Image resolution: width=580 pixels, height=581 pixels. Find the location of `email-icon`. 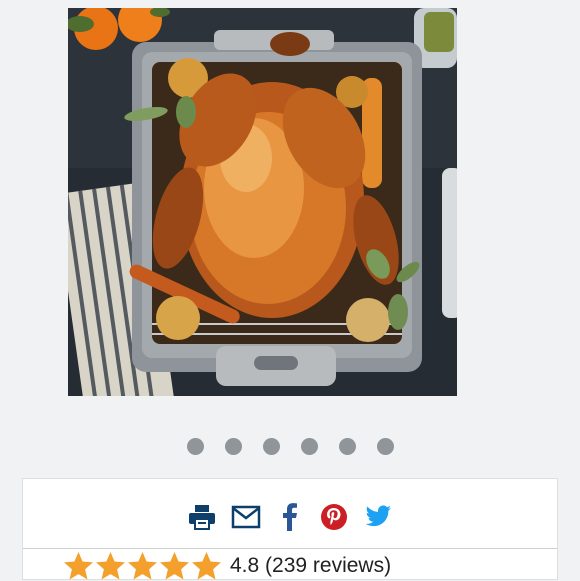

email-icon is located at coordinates (246, 517).